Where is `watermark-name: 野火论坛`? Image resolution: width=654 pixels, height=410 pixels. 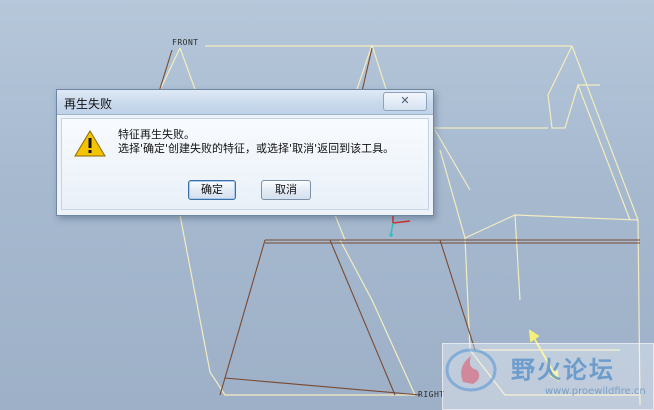 watermark-name: 野火论坛 is located at coordinates (563, 370).